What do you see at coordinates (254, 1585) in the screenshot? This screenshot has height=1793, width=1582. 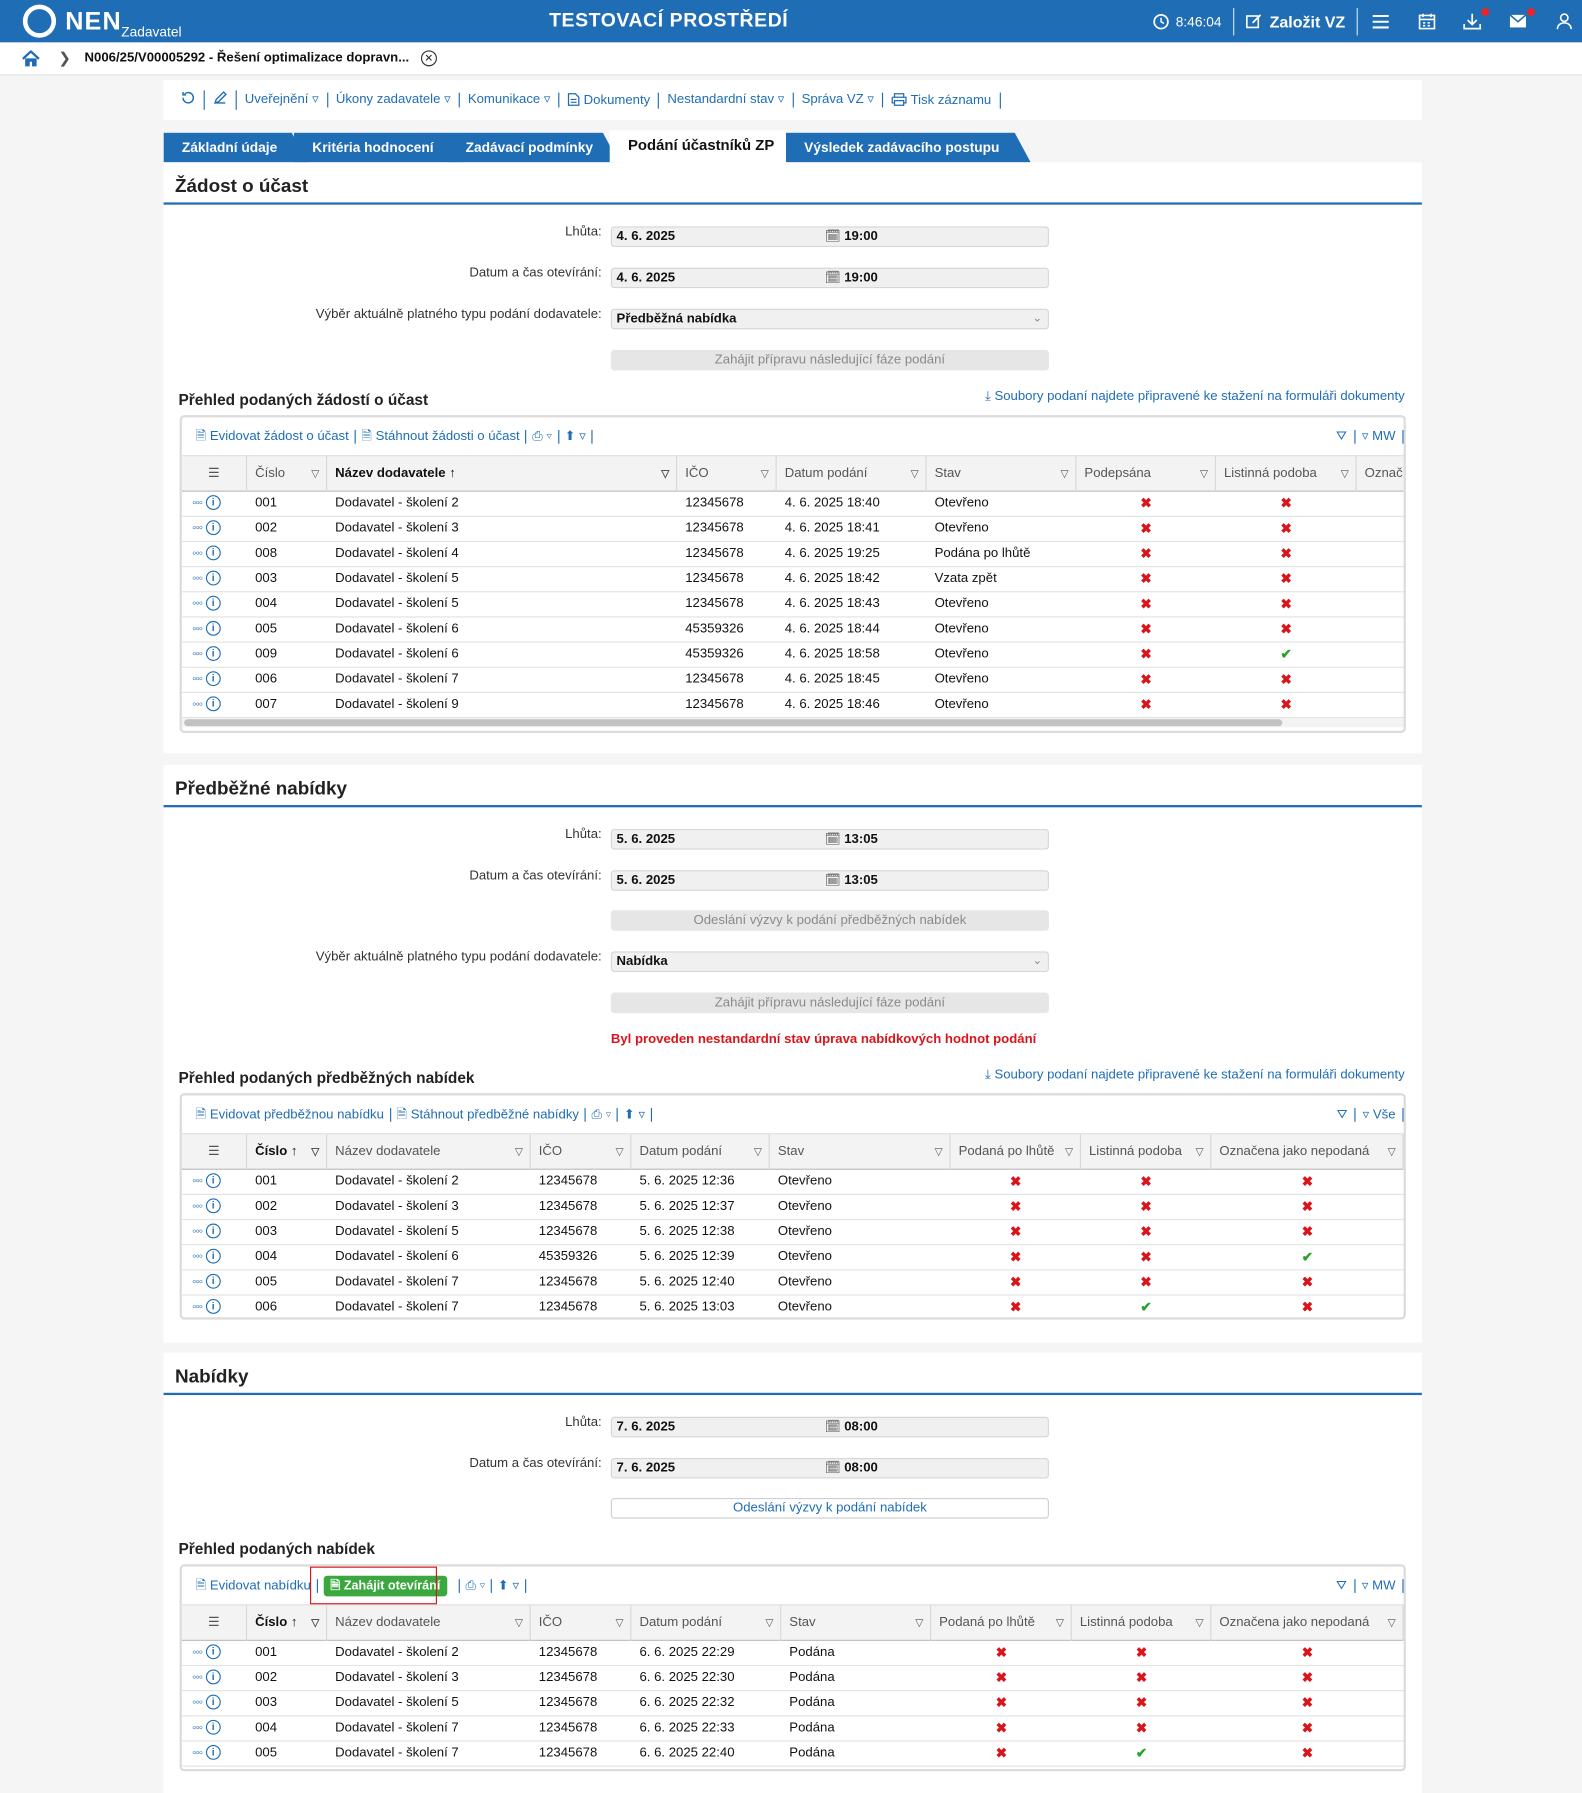 I see `add-offer-button: 🗎 Evidovat nabídku` at bounding box center [254, 1585].